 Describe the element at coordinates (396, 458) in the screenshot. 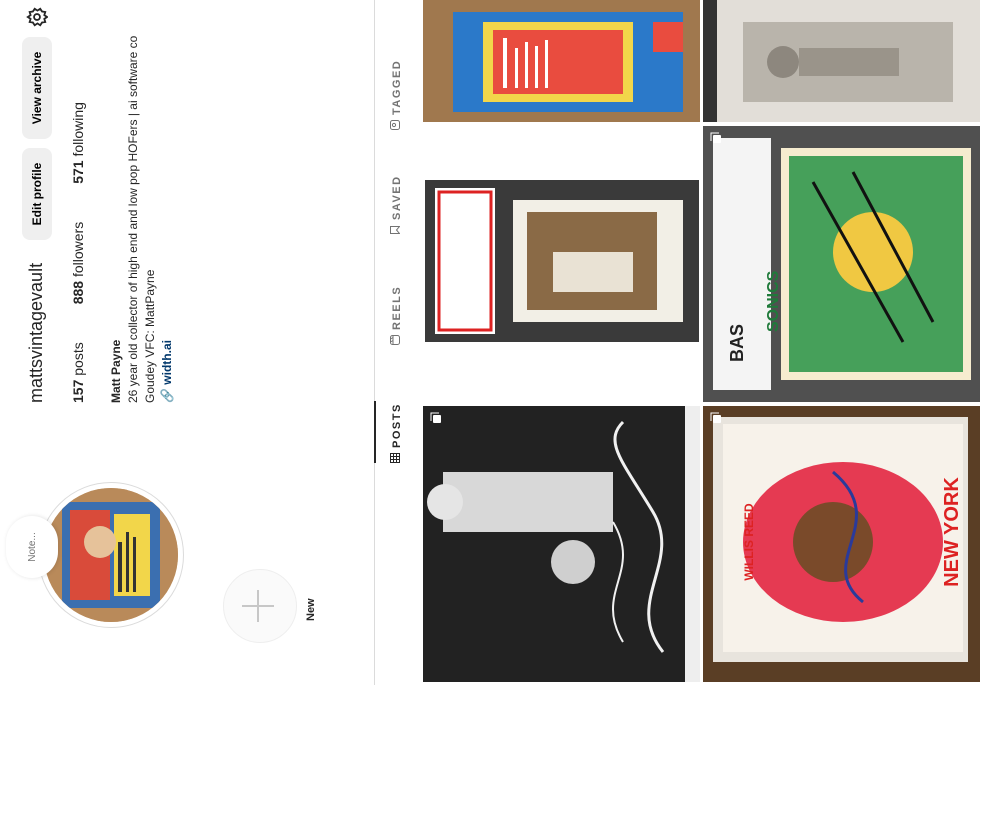

I see `grid-icon` at that location.